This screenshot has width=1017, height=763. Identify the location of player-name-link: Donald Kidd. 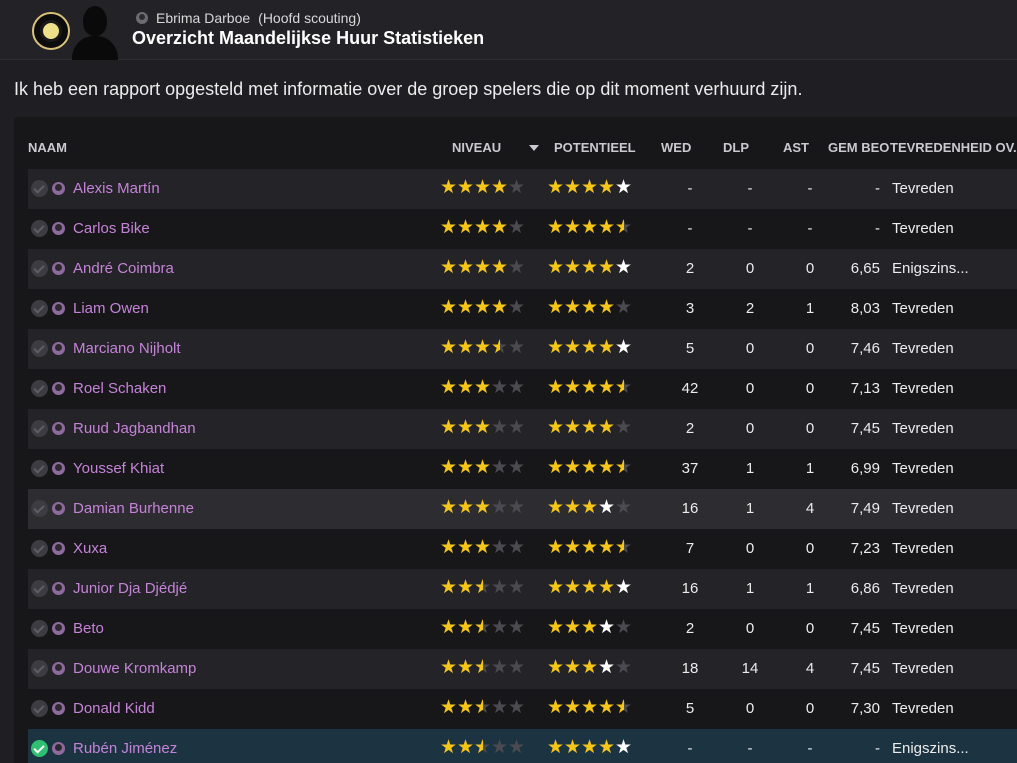
(114, 708).